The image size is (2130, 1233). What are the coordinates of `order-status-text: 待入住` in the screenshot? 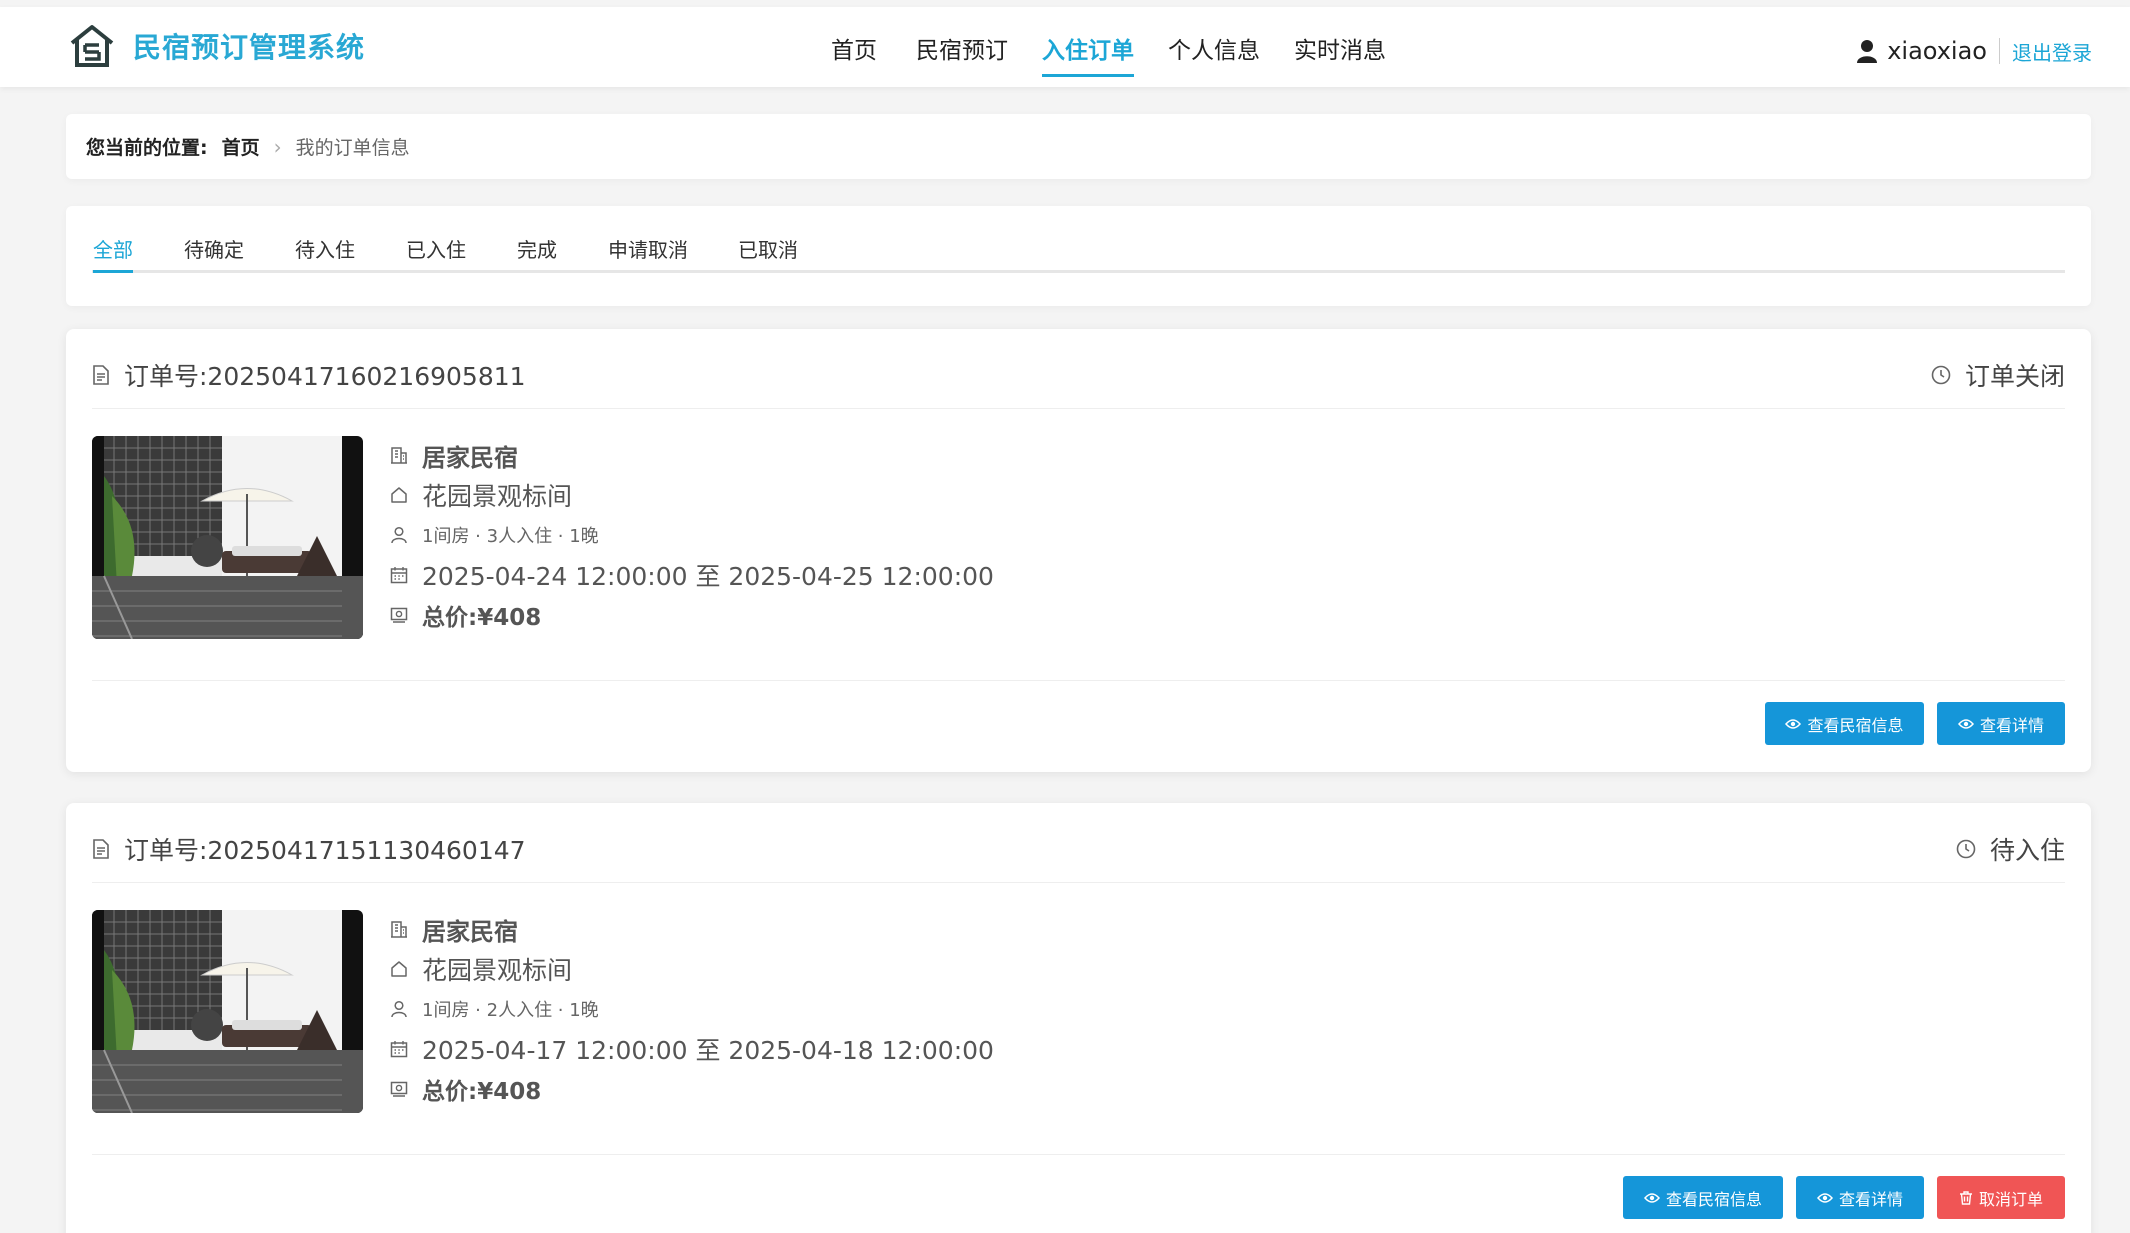 It's located at (2027, 850).